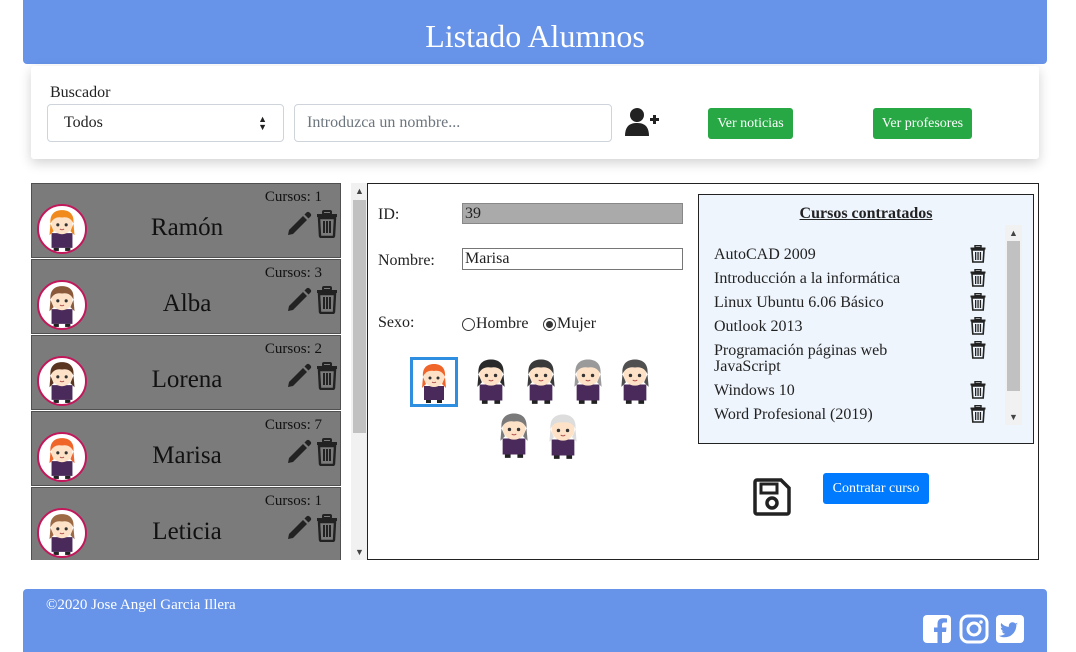  I want to click on id-label: ID:, so click(389, 214).